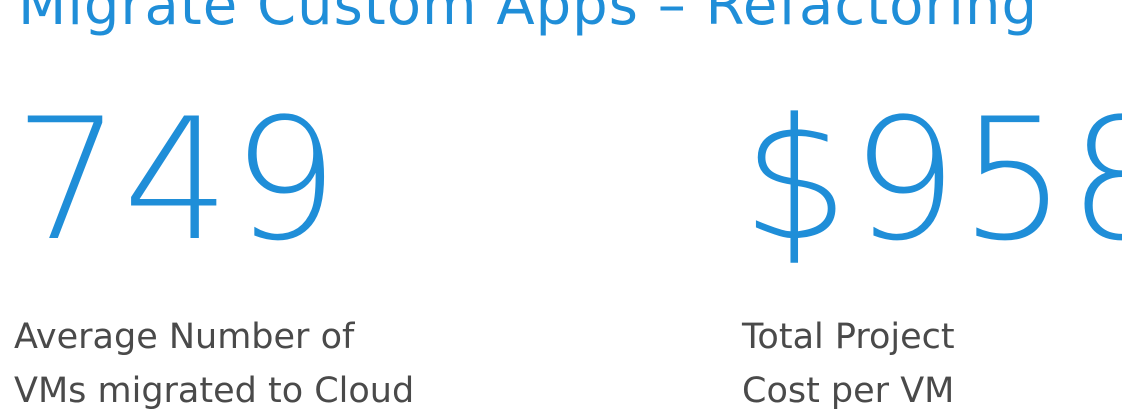 The width and height of the screenshot is (1122, 418). I want to click on stat-label-line: VMs migrated to Cloud, so click(214, 391).